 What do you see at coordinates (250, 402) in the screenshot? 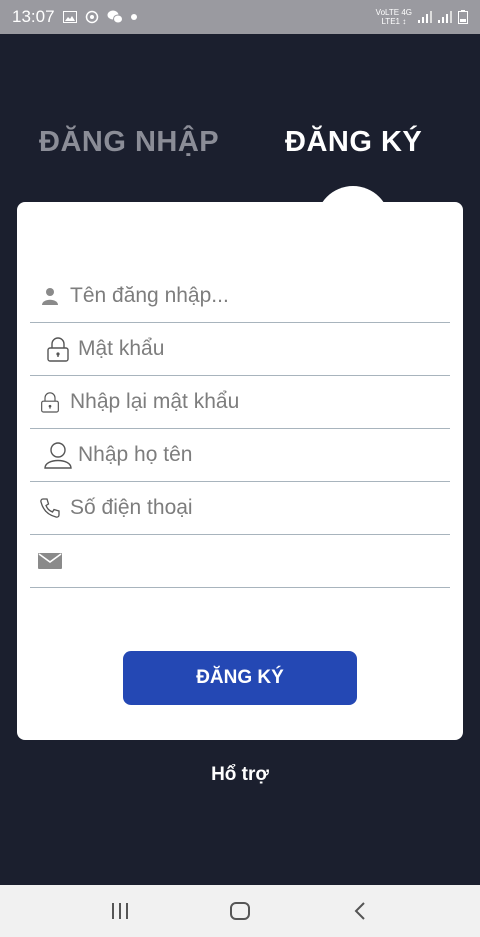
I see `confirm-password-input` at bounding box center [250, 402].